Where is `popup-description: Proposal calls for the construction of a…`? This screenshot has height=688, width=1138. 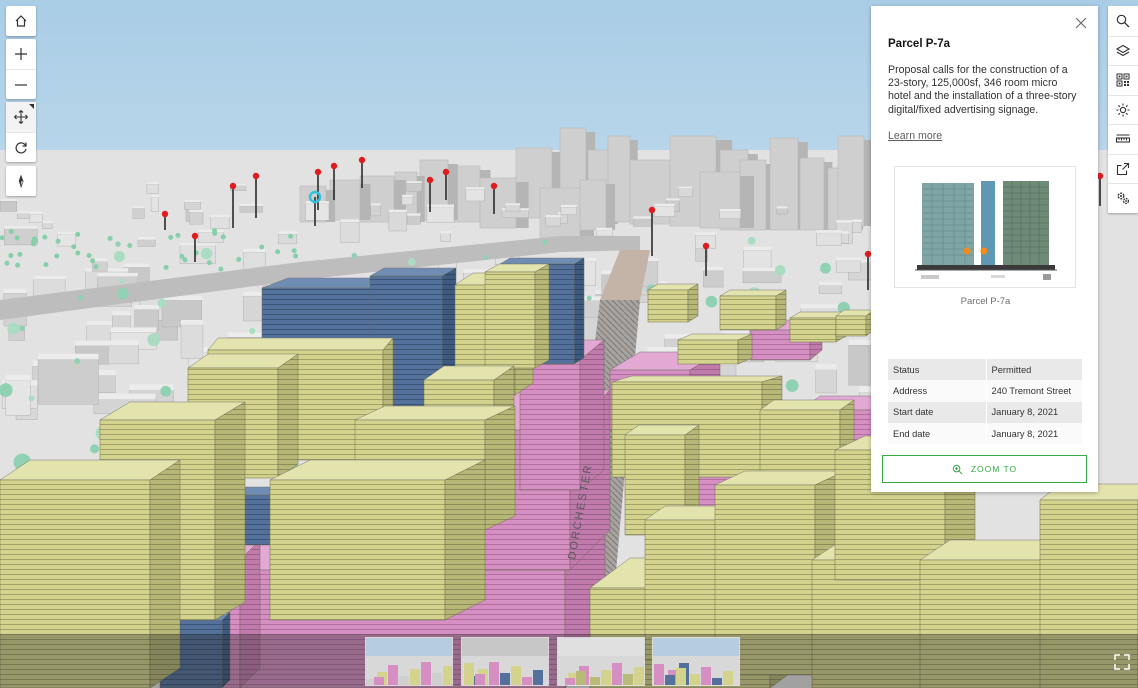 popup-description: Proposal calls for the construction of a… is located at coordinates (982, 90).